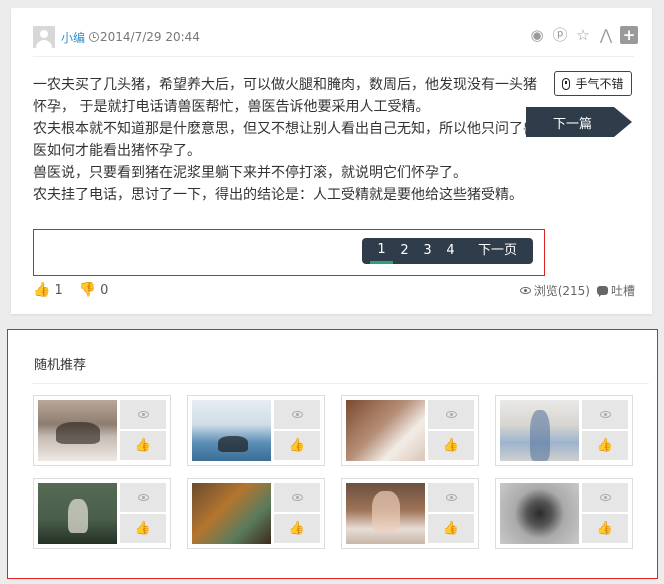  I want to click on page-4-link: 4, so click(450, 251).